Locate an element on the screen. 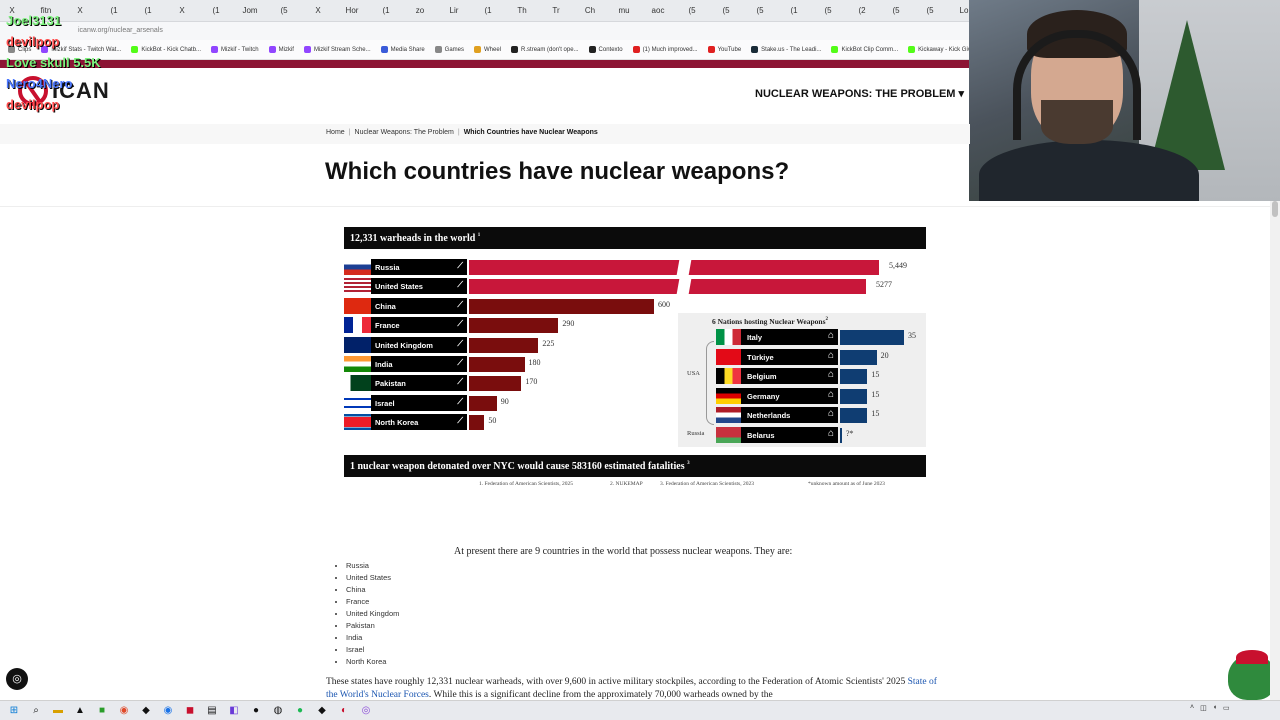  network-icon: ◫ is located at coordinates (1203, 708).